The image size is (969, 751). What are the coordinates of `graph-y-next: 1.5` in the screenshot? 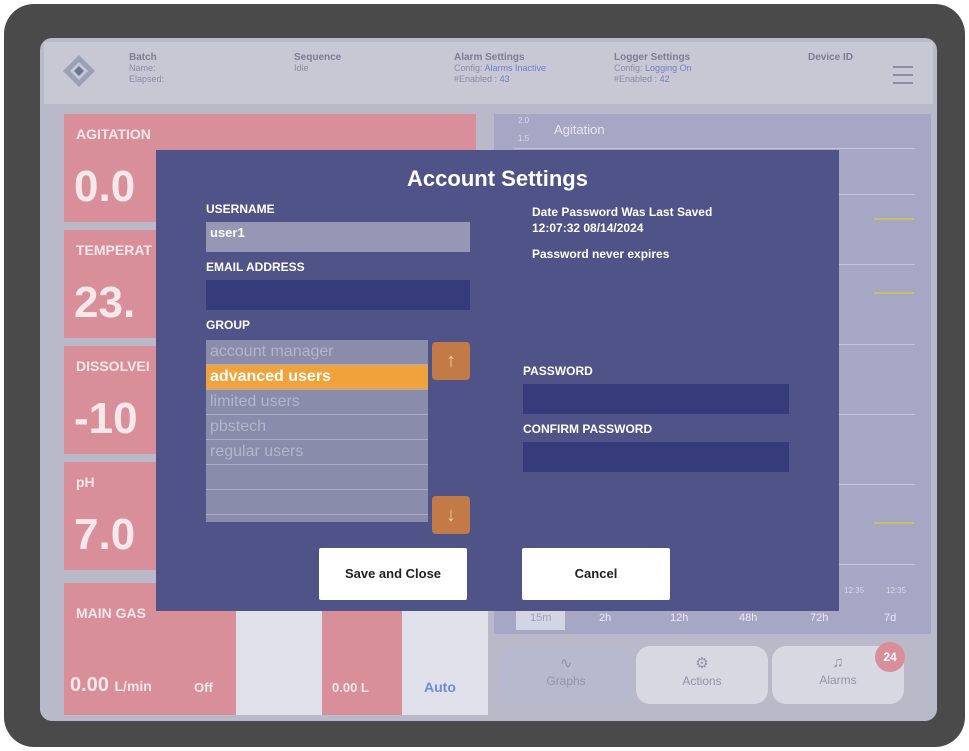 It's located at (524, 138).